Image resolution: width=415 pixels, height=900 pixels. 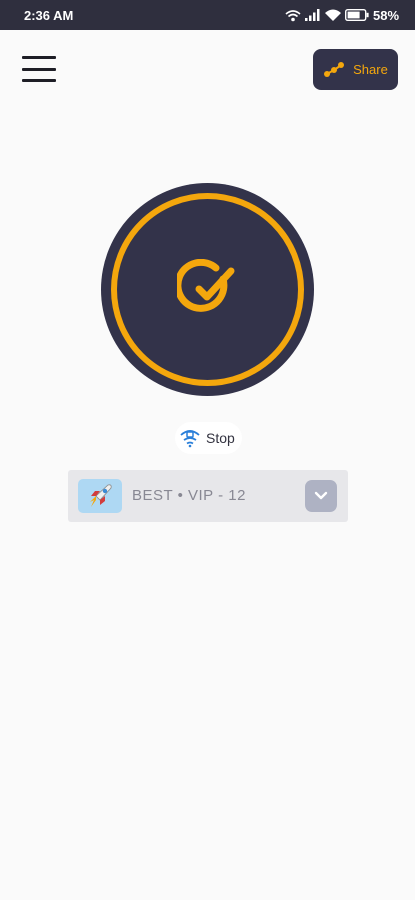 I want to click on speed-signal-icon, so click(x=190, y=439).